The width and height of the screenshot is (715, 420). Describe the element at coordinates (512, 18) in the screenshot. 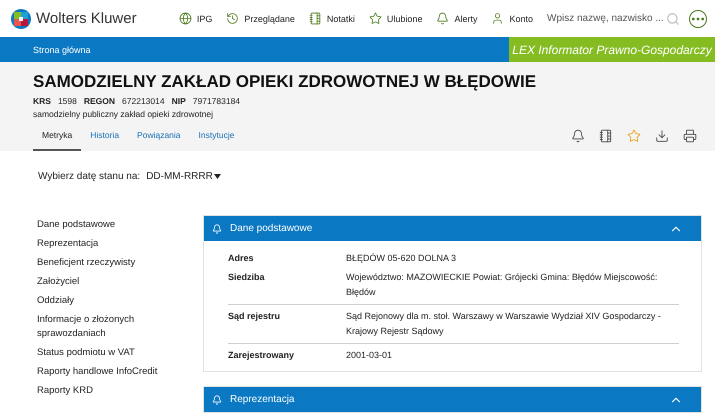

I see `nav-link: Konto` at that location.